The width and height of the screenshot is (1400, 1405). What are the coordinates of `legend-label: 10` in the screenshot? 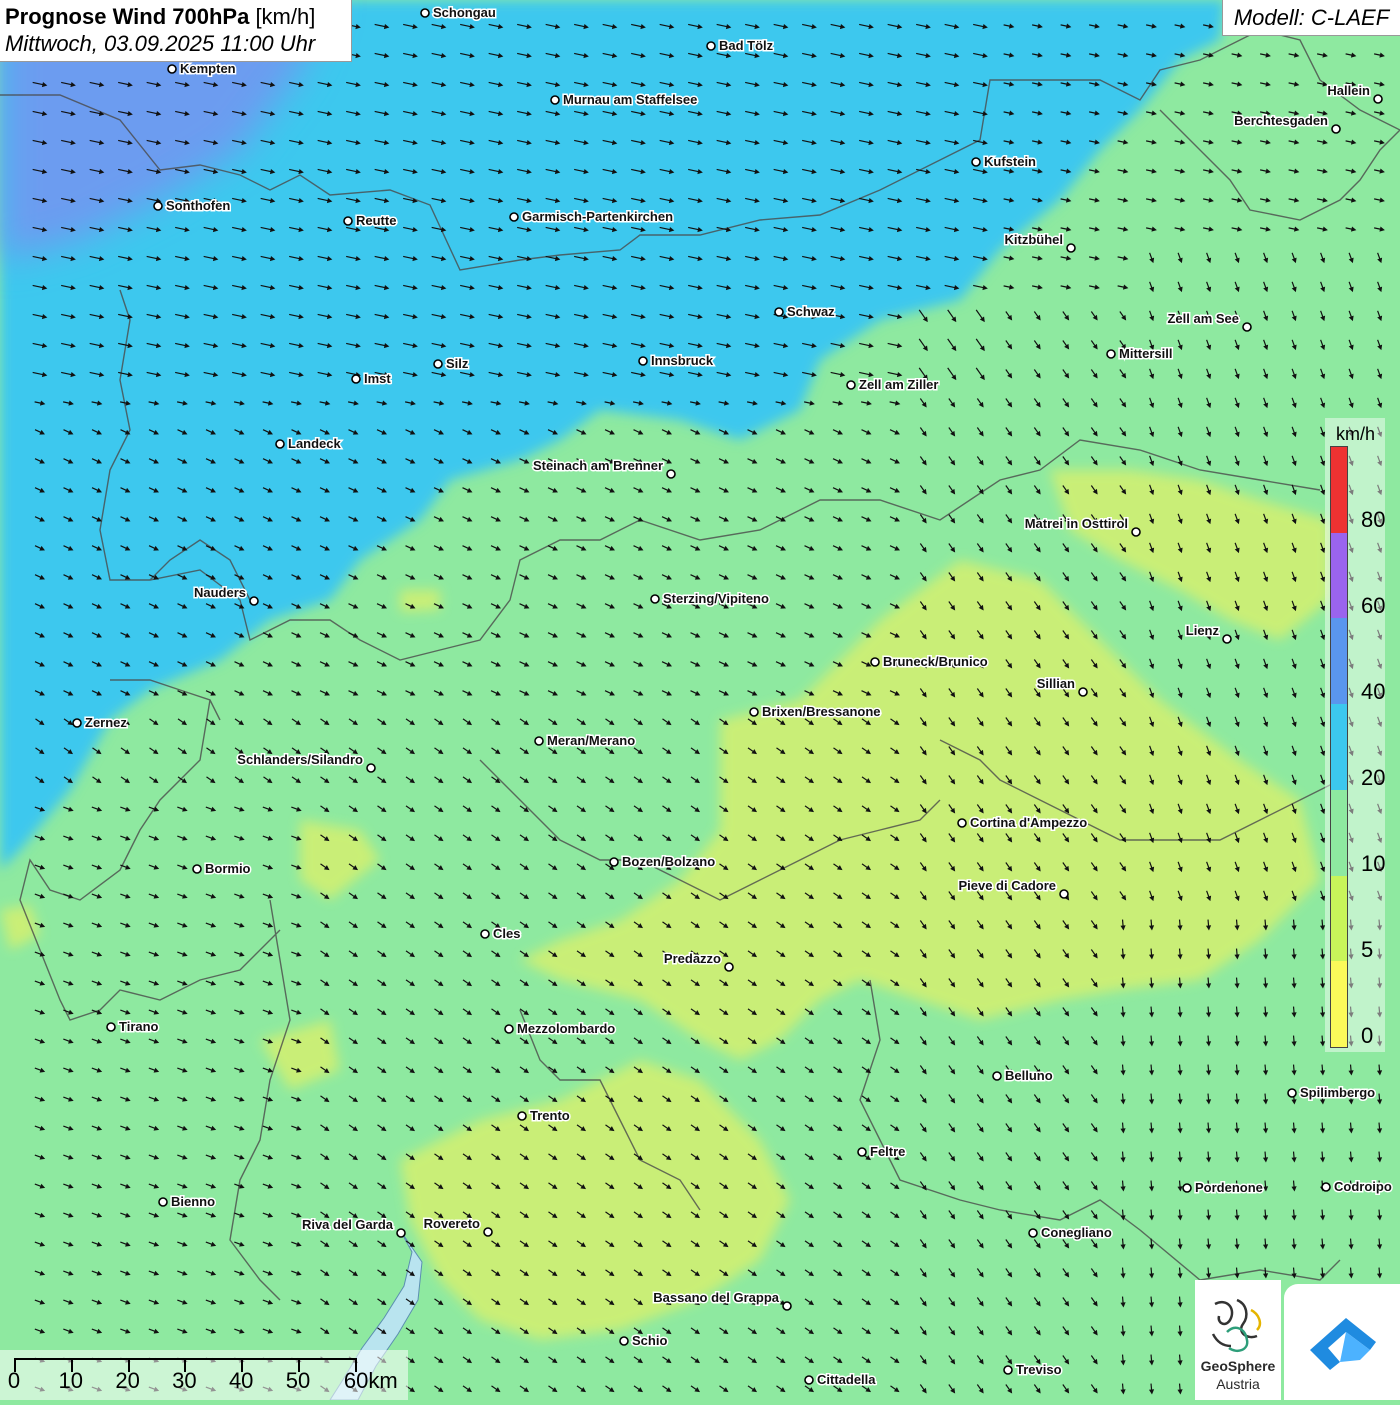 It's located at (1373, 863).